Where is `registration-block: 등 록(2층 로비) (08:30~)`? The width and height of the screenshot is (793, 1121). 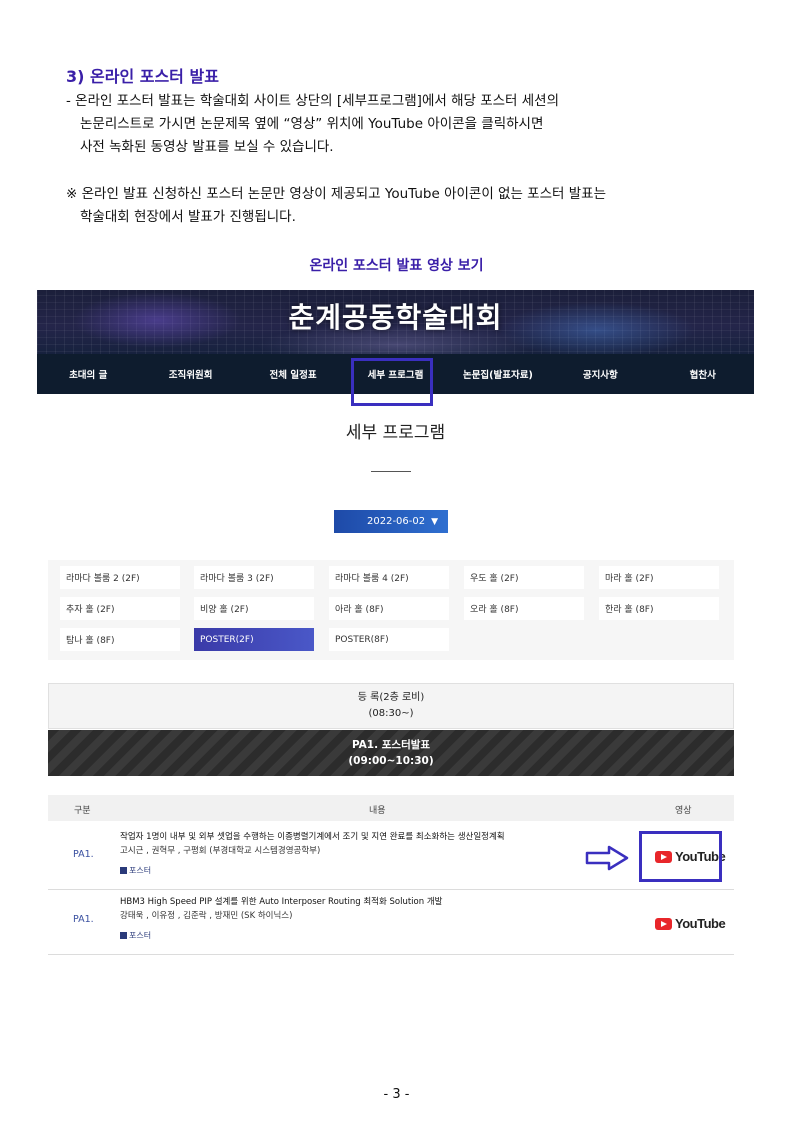 registration-block: 등 록(2층 로비) (08:30~) is located at coordinates (391, 706).